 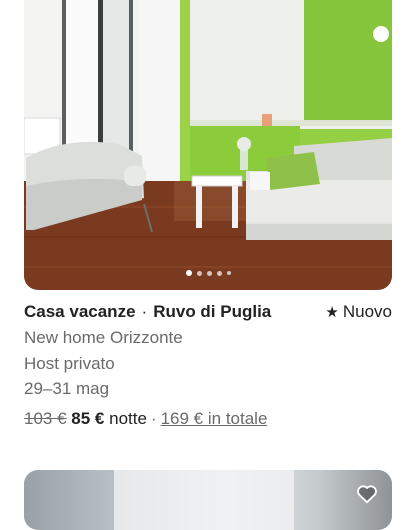 I want to click on photo-highlight, so click(x=204, y=500).